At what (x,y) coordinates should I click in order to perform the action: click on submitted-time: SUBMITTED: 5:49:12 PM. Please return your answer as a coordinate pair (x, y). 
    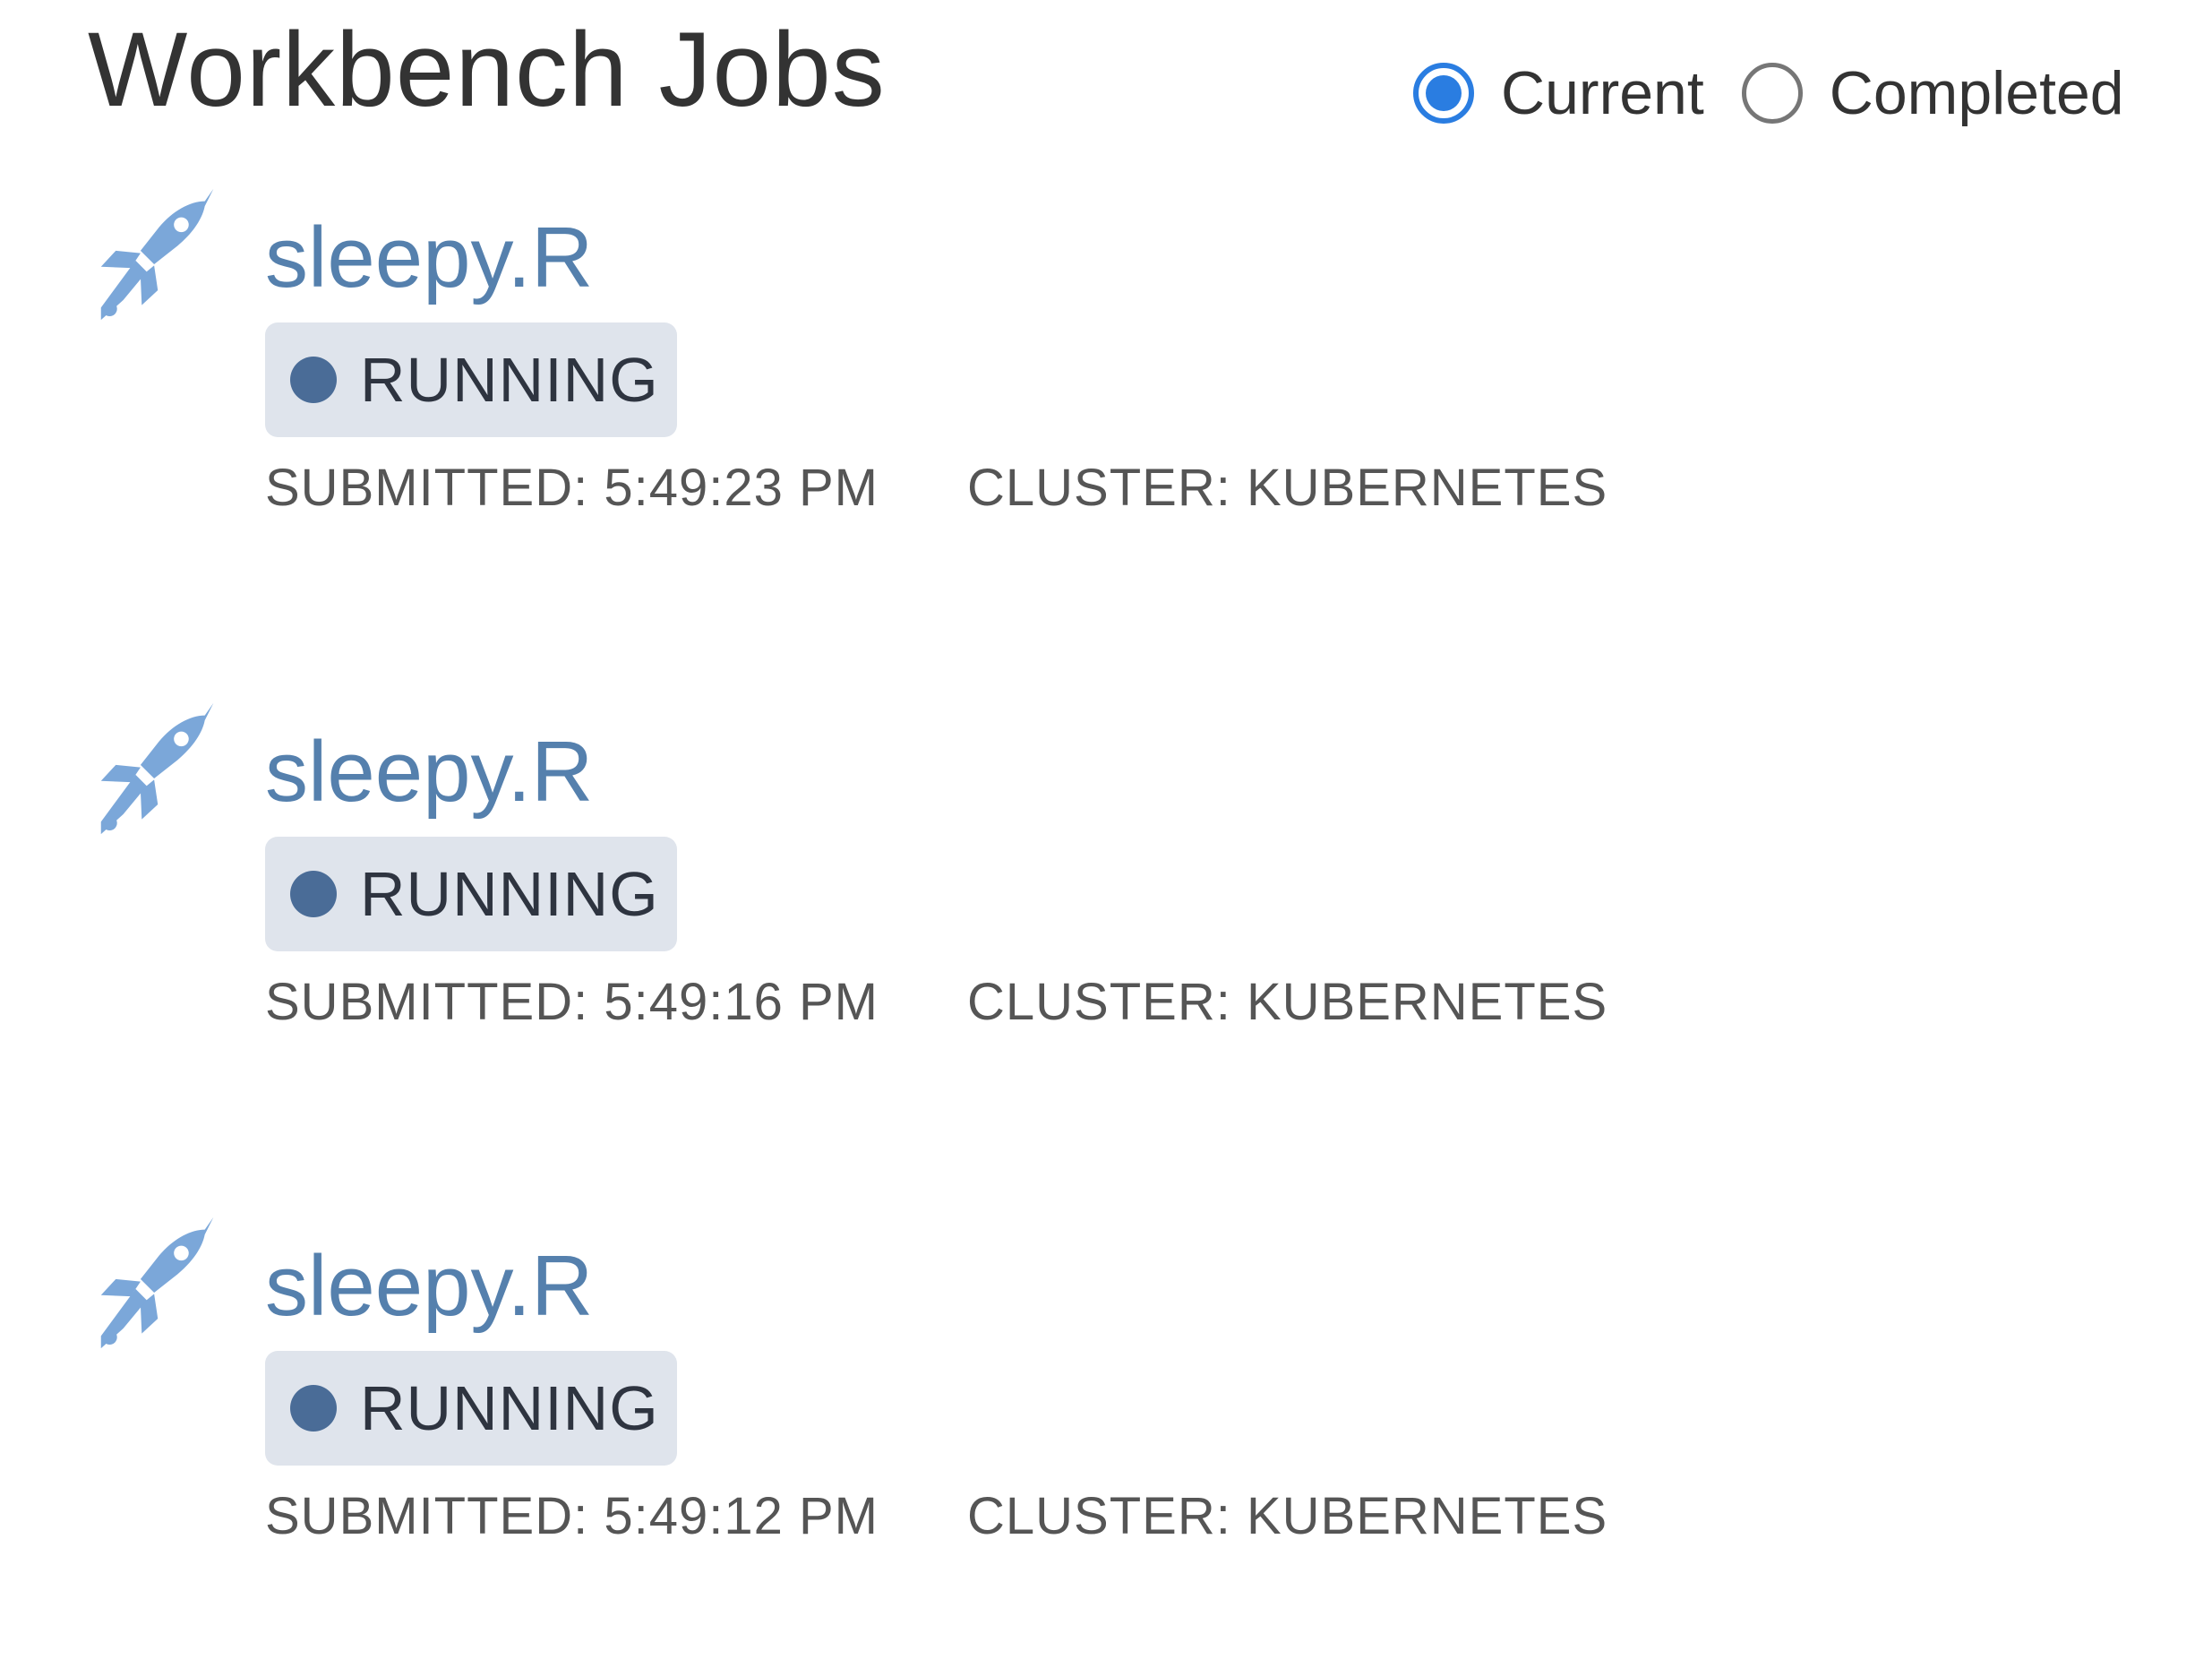
    Looking at the image, I should click on (572, 1516).